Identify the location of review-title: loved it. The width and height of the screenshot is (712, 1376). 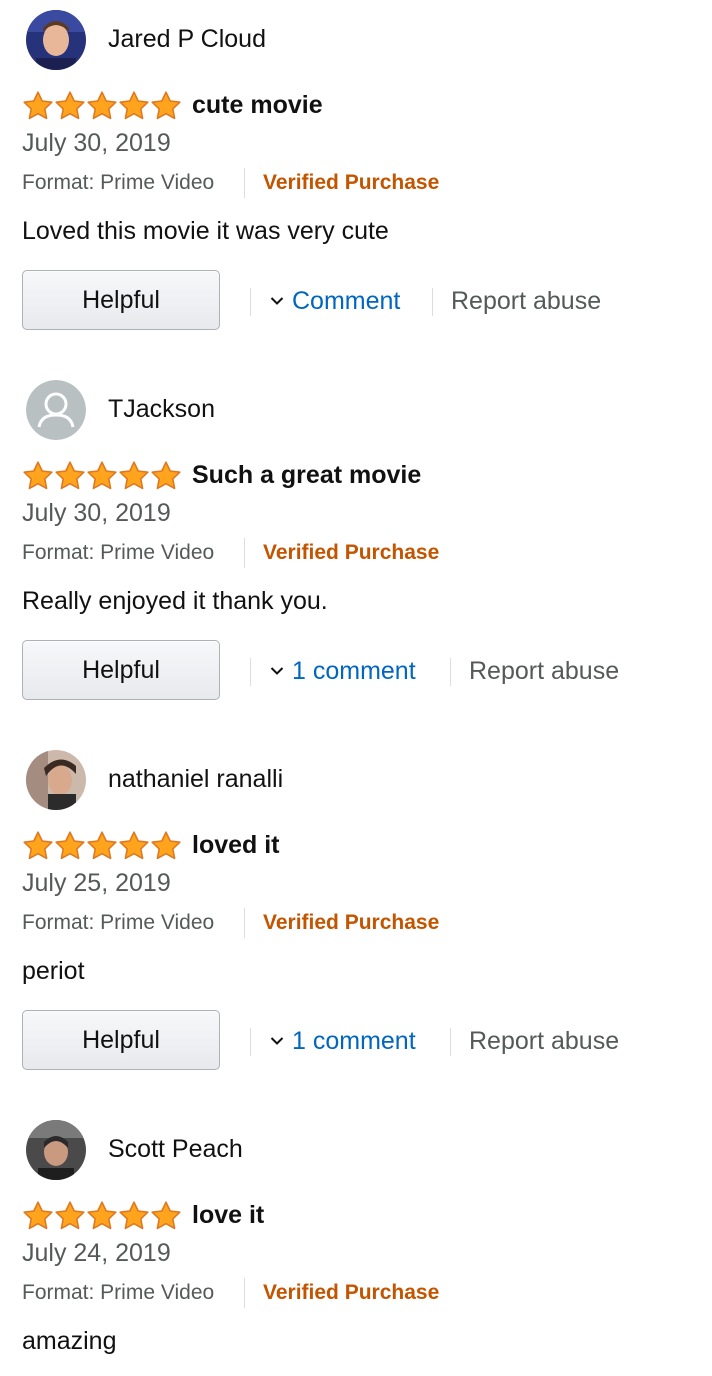
(236, 845).